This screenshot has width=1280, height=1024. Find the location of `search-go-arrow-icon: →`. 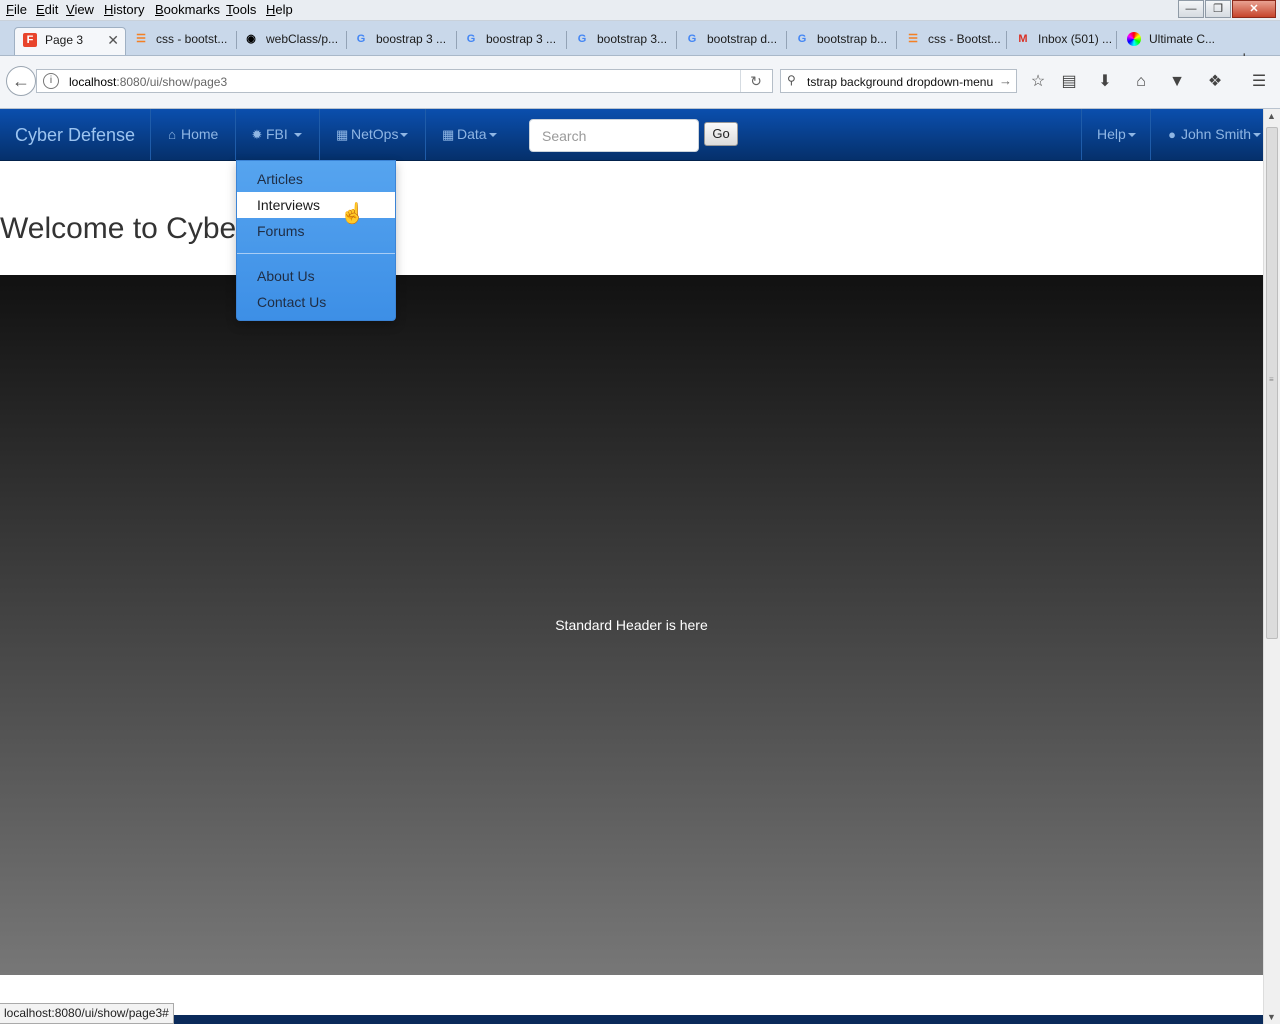

search-go-arrow-icon: → is located at coordinates (1005, 80).